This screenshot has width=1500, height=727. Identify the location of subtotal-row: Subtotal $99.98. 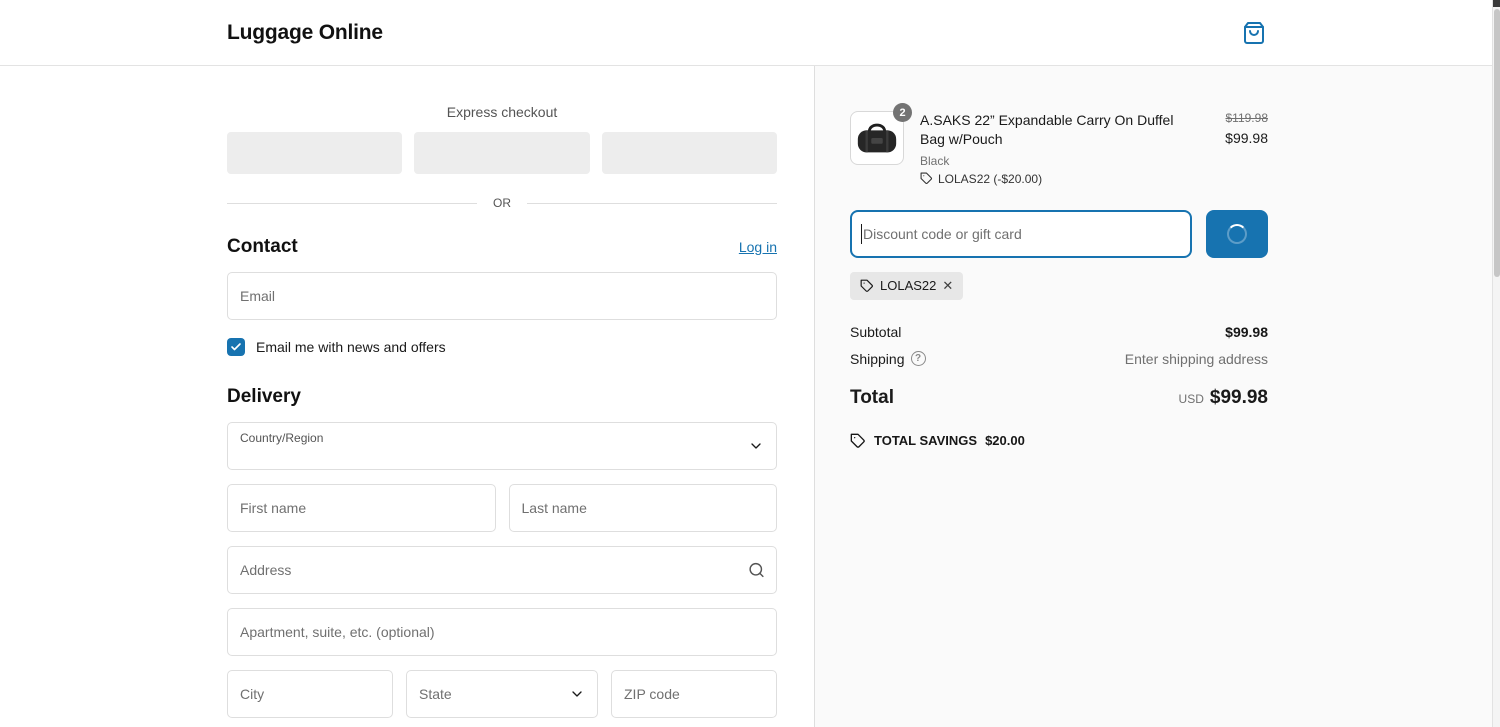
(1059, 332).